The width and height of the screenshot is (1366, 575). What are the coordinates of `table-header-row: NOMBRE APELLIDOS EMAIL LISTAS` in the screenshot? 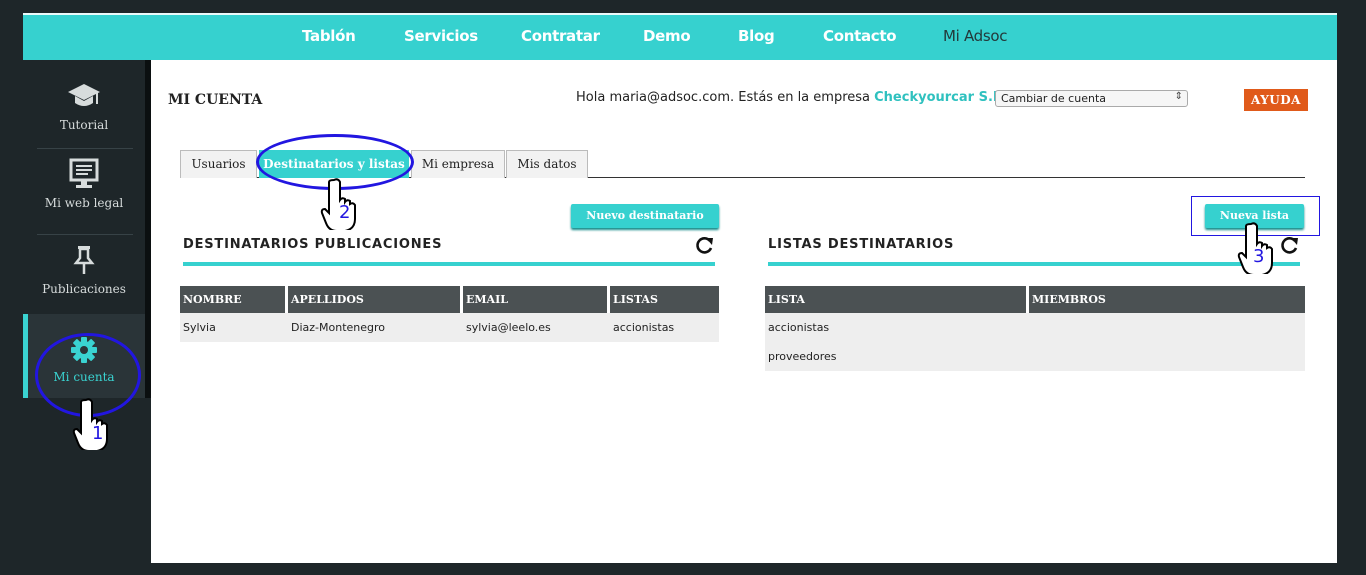 It's located at (449, 299).